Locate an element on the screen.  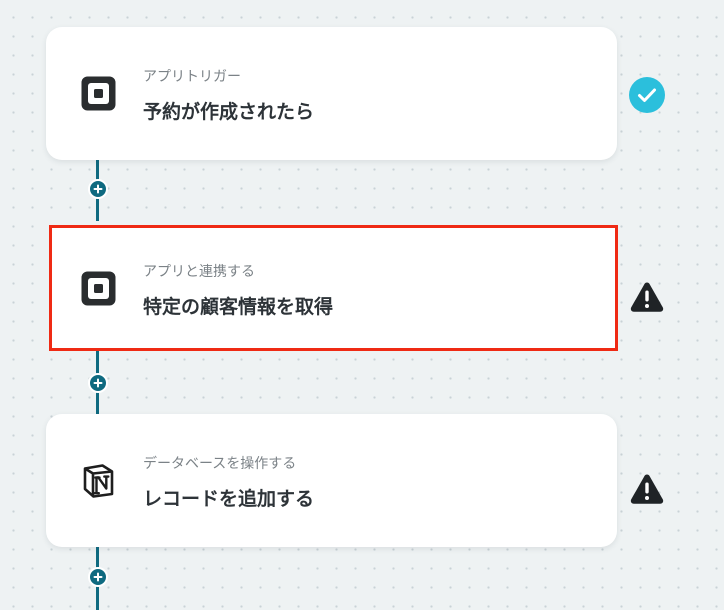
notion-logo-icon is located at coordinates (98, 481).